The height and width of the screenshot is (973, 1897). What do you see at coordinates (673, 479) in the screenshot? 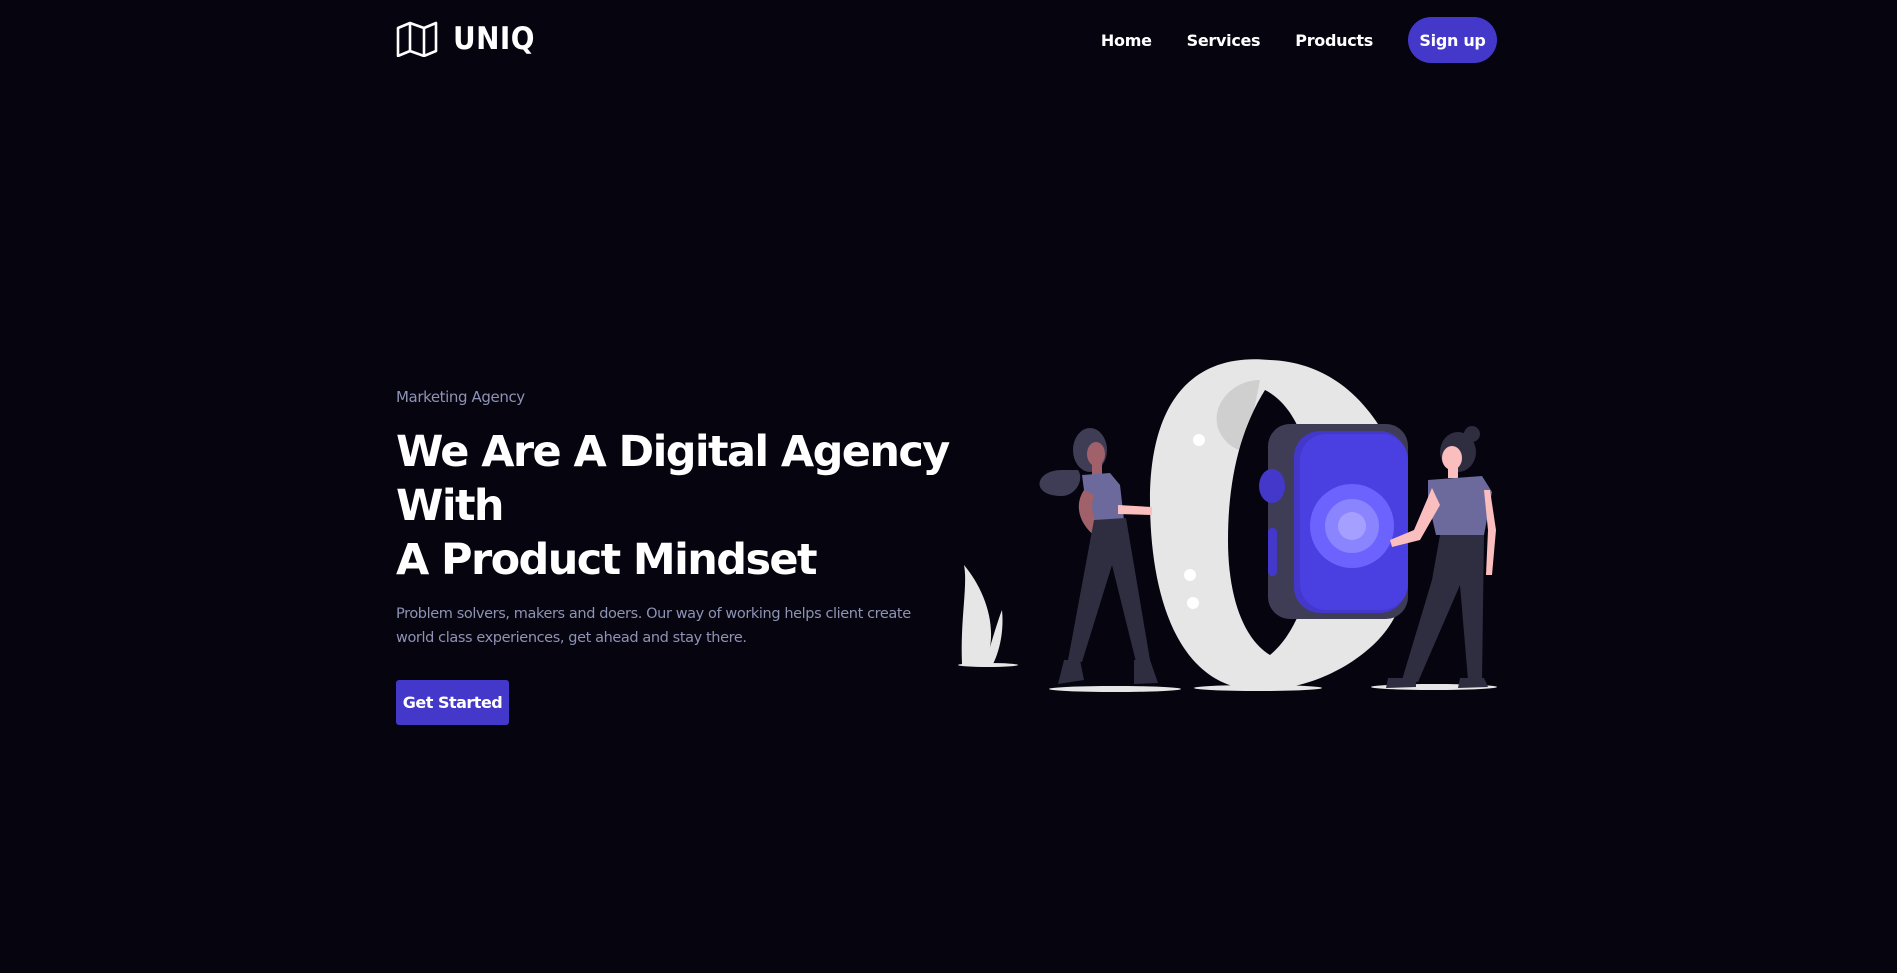
I see `hero-headline-line1: We Are A Digital Agency With` at bounding box center [673, 479].